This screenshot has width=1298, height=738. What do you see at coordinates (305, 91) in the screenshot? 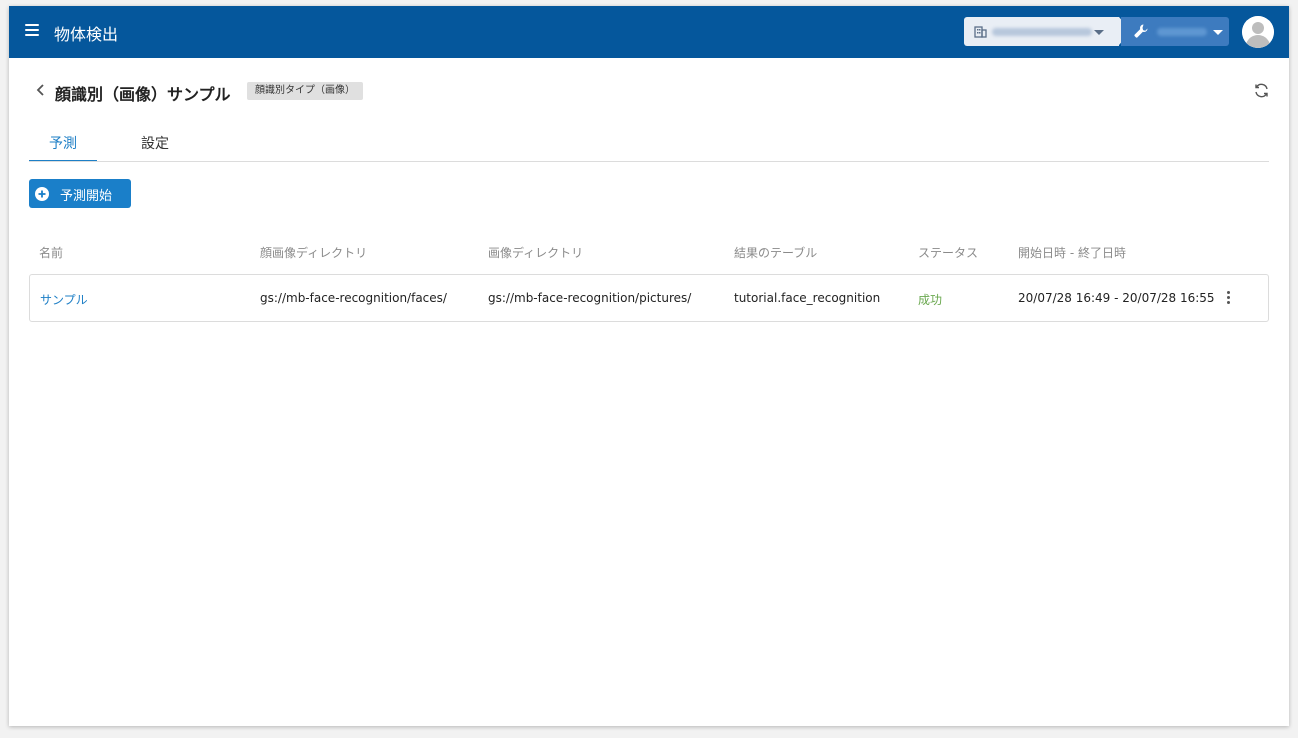
I see `type-badge: 顔識別タイプ（画像）` at bounding box center [305, 91].